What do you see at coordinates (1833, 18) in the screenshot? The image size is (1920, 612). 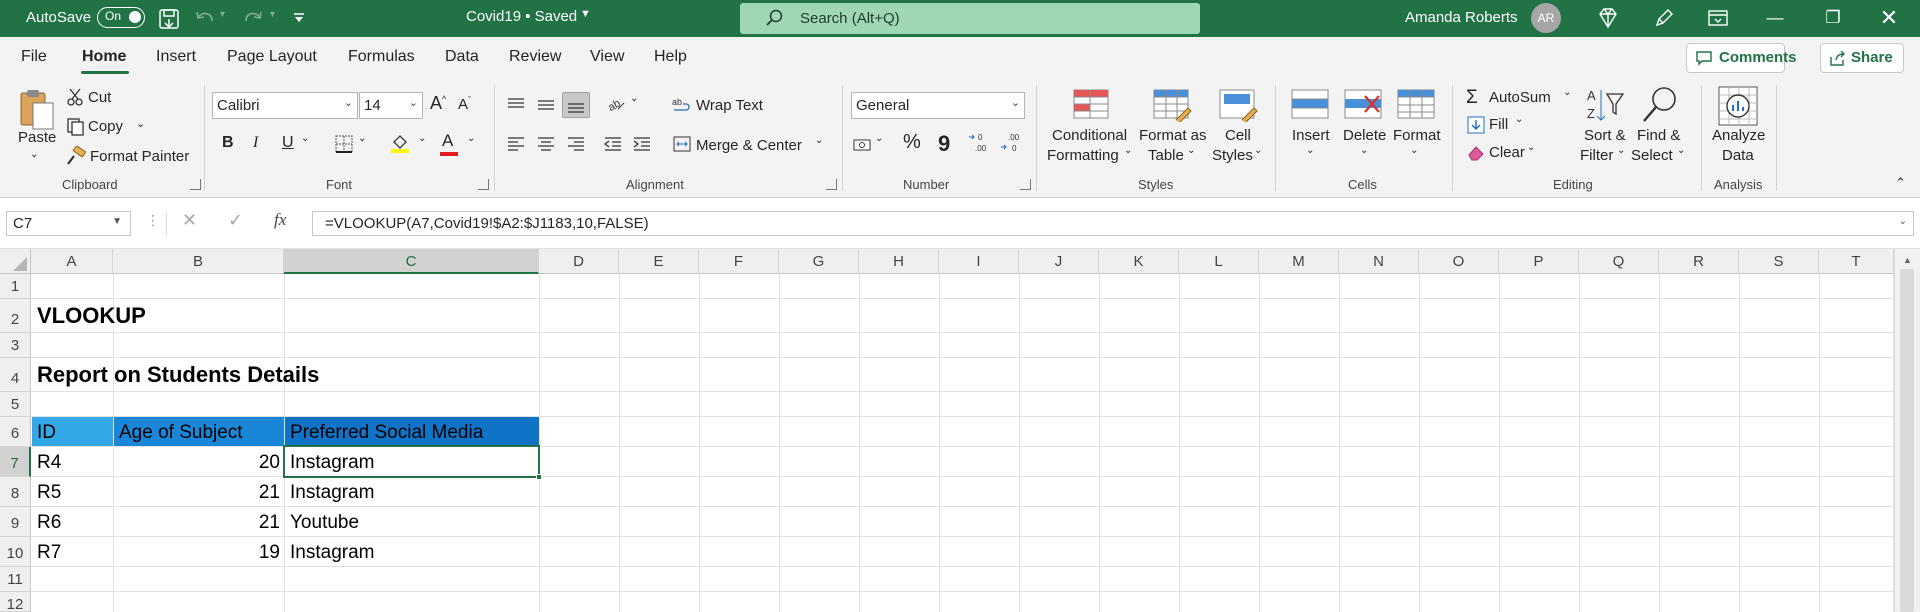 I see `restore-icon: ❐` at bounding box center [1833, 18].